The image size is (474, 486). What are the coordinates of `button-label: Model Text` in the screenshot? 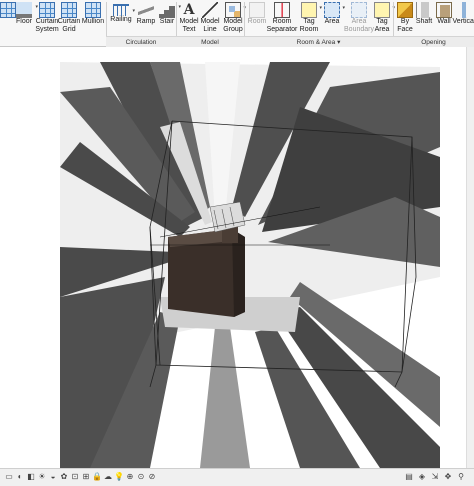 It's located at (189, 25).